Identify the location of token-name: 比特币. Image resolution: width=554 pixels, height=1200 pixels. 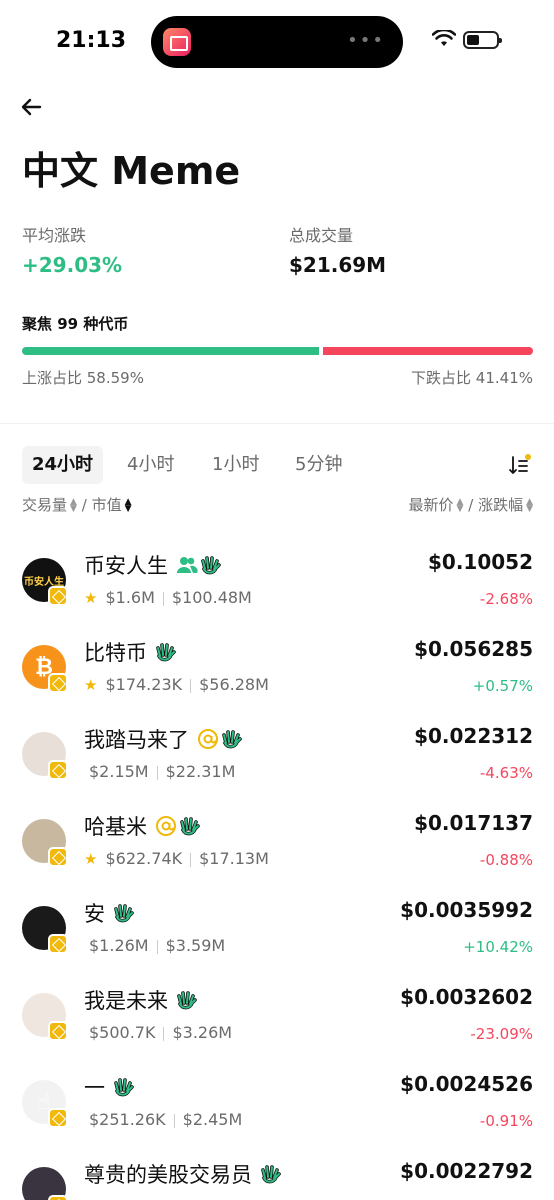
(130, 652).